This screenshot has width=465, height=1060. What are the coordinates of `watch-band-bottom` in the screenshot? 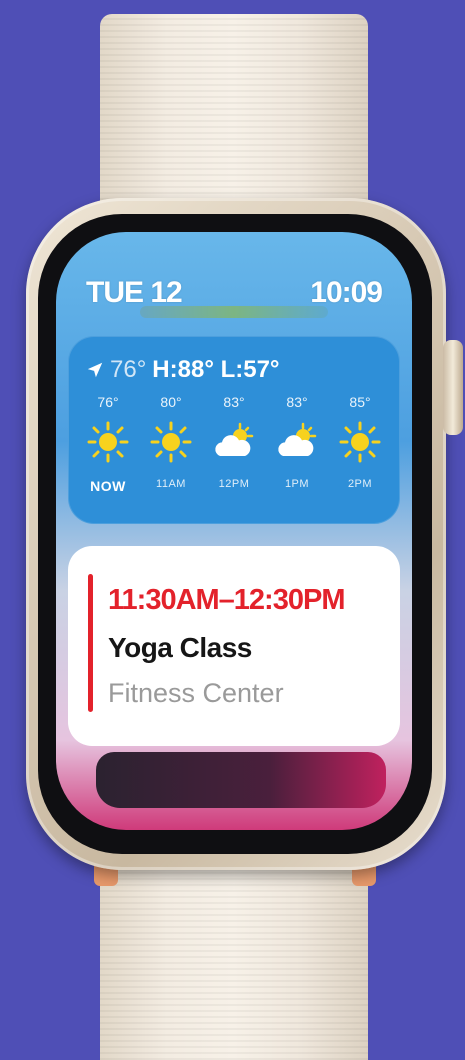 It's located at (234, 960).